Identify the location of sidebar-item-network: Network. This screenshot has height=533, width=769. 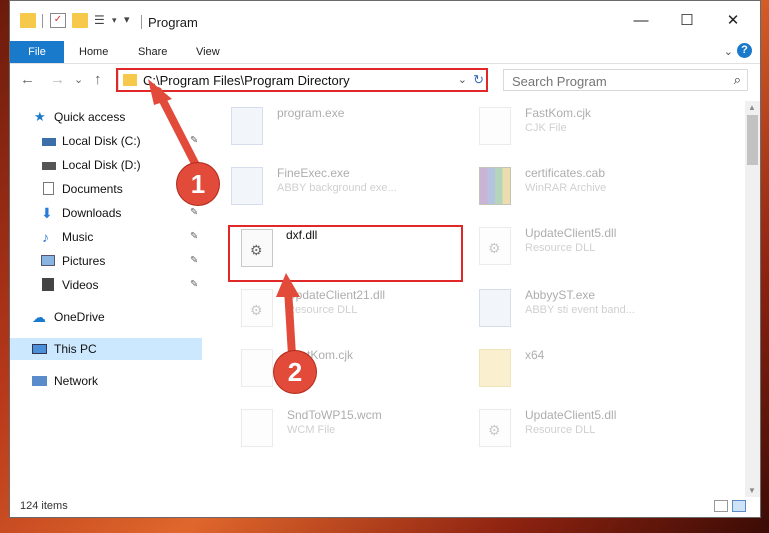
(106, 381).